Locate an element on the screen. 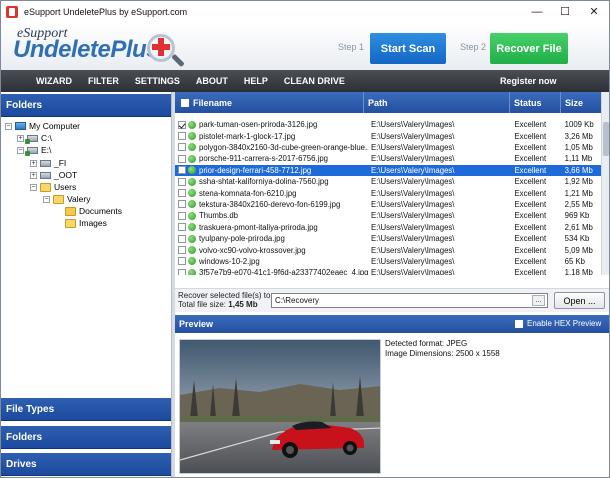 Image resolution: width=610 pixels, height=478 pixels. column-filename: Filename is located at coordinates (269, 102).